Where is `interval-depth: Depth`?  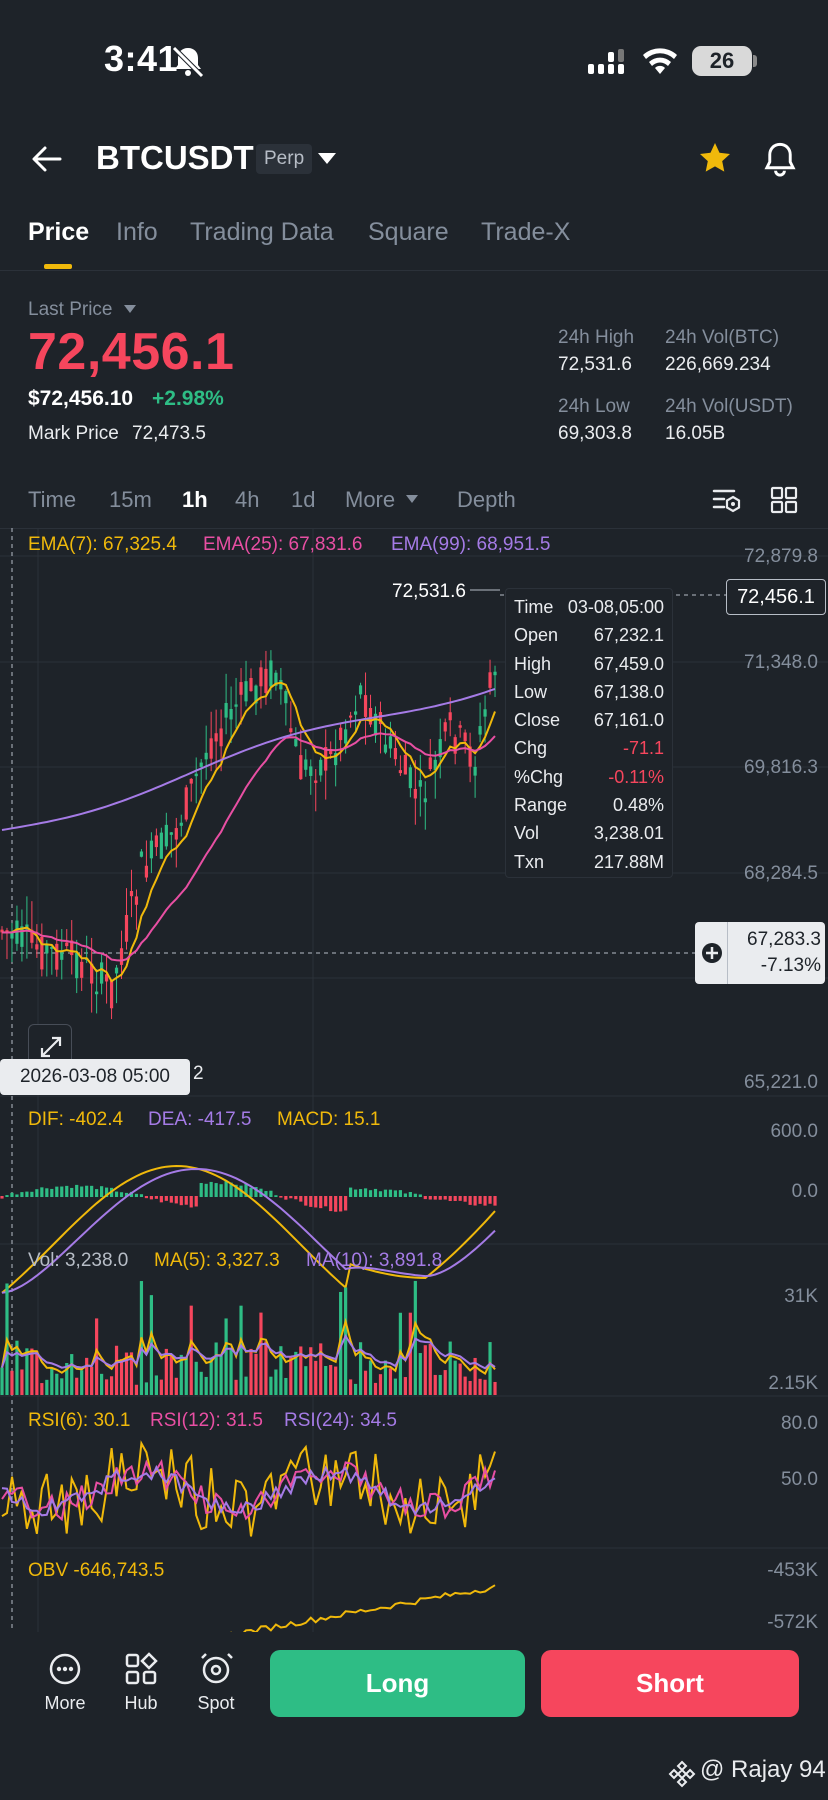 interval-depth: Depth is located at coordinates (486, 500).